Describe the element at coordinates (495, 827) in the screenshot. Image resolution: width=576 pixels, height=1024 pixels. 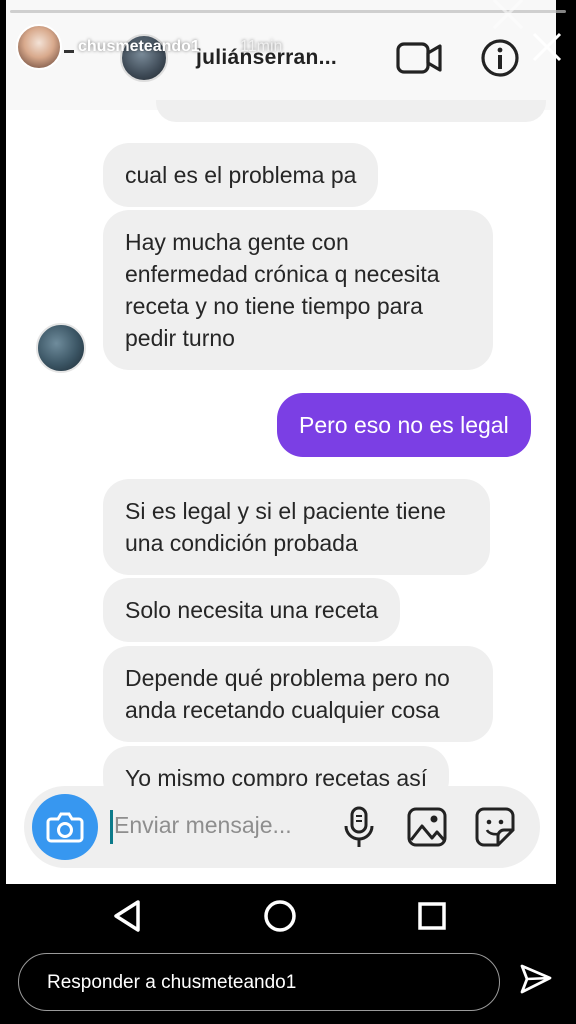
I see `sticker-icon` at that location.